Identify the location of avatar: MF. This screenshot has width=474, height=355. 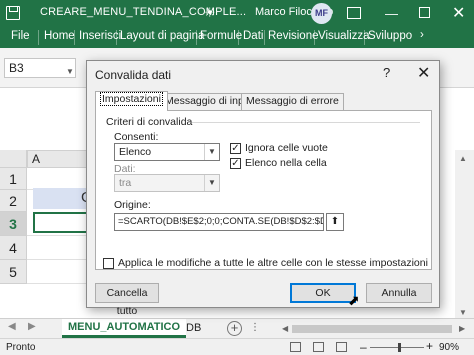
(321, 13).